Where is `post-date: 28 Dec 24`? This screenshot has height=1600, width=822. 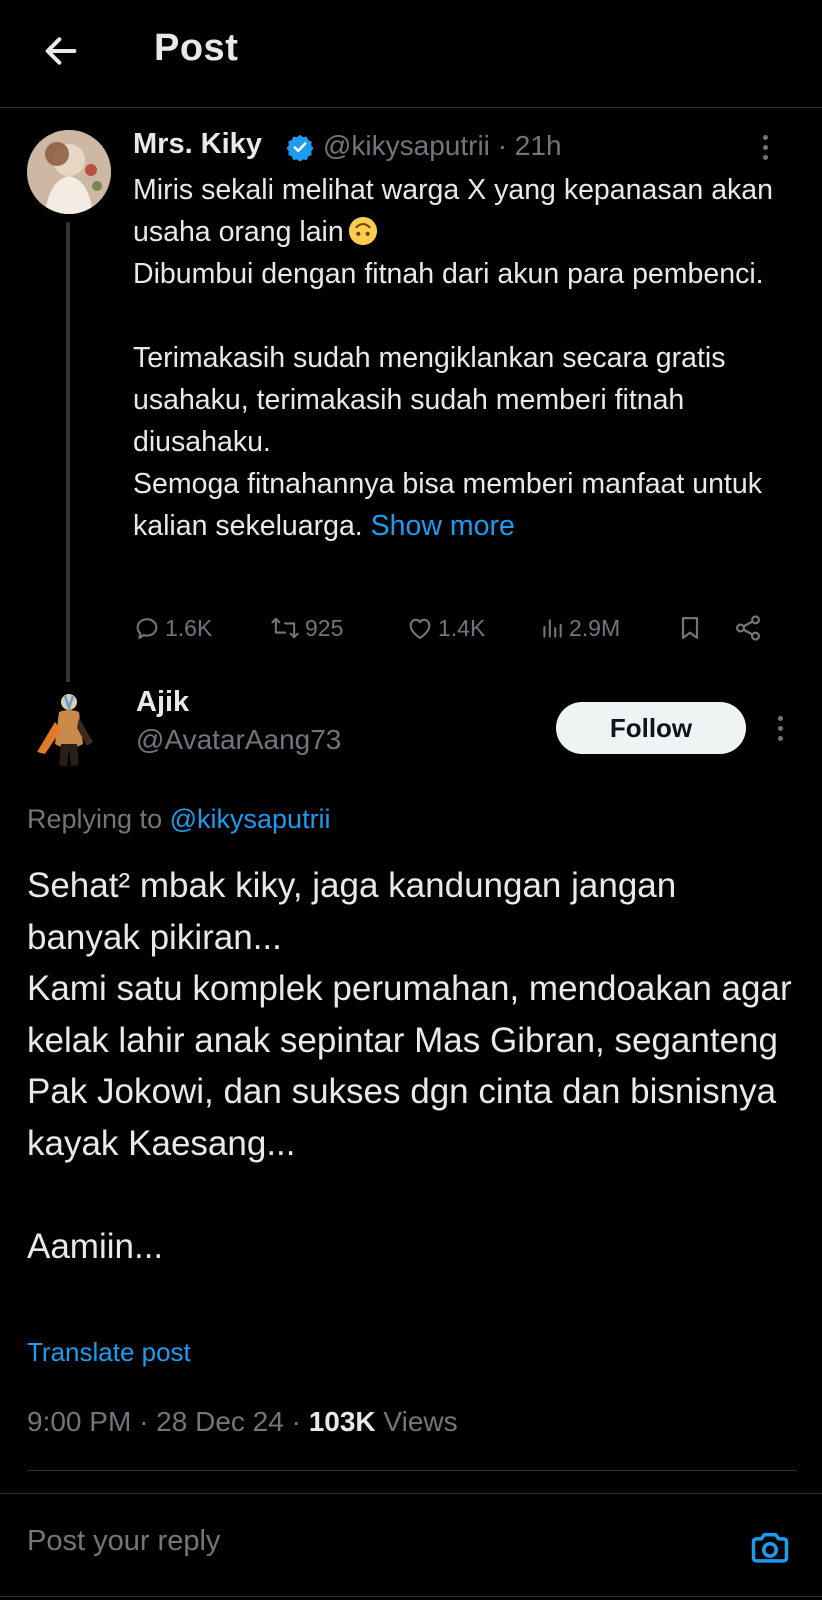
post-date: 28 Dec 24 is located at coordinates (220, 1421).